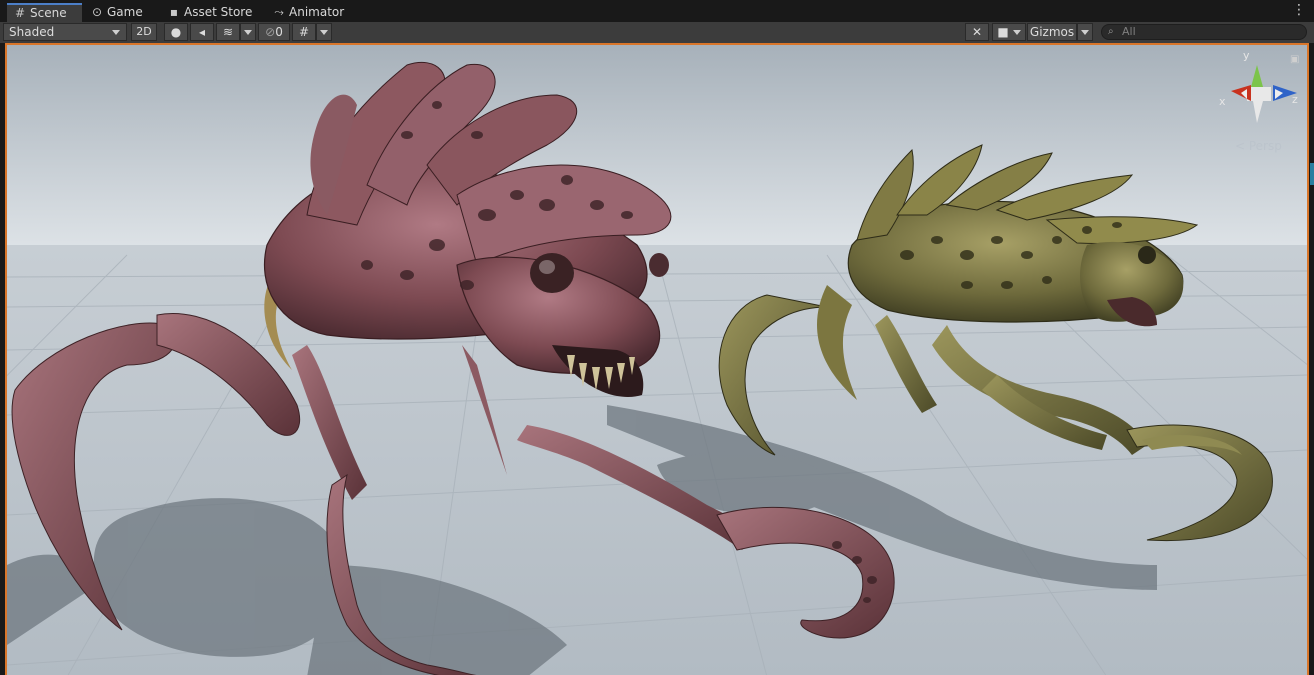 Image resolution: width=1314 pixels, height=675 pixels. I want to click on effects-toggle-button: ≋, so click(228, 32).